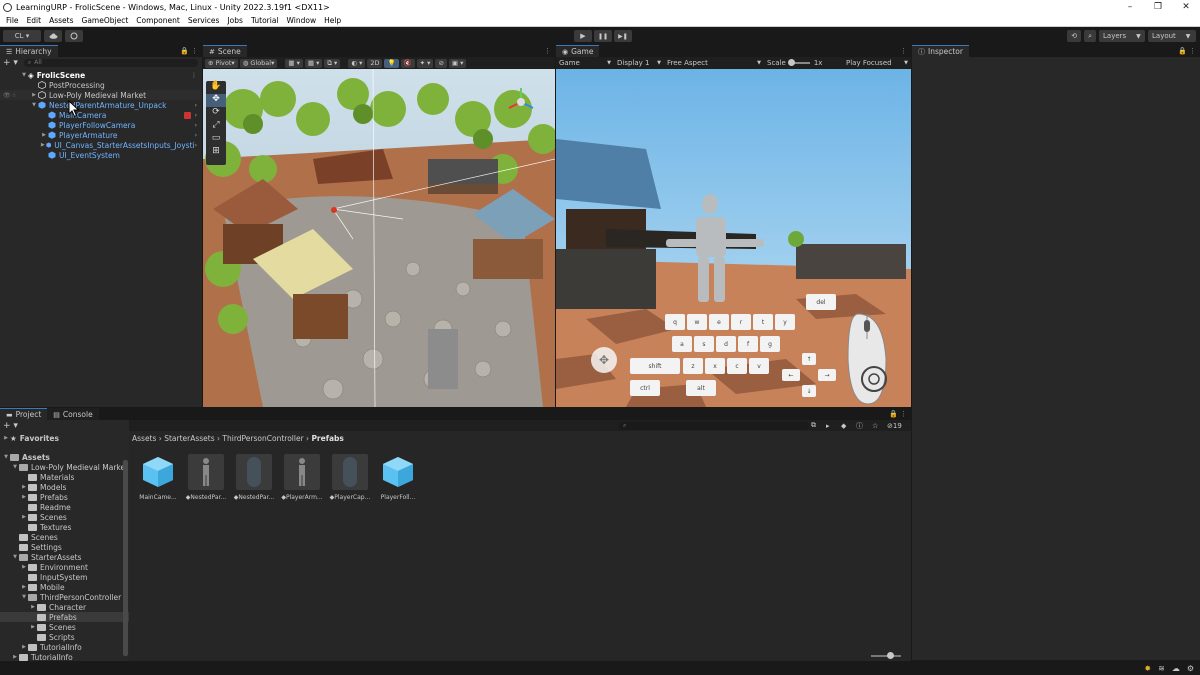 Image resolution: width=1200 pixels, height=675 pixels. Describe the element at coordinates (64, 438) in the screenshot. I see `favorites-row: ▶ ★ Favorites` at that location.